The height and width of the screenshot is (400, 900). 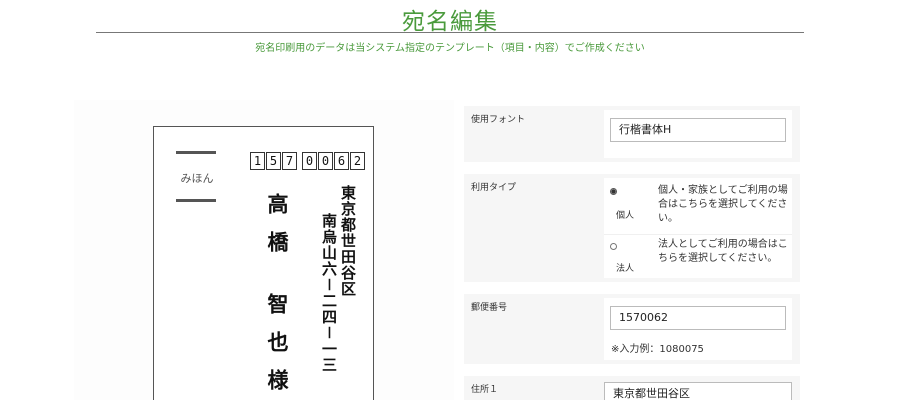 I want to click on address1-label: 住所１, so click(x=485, y=390).